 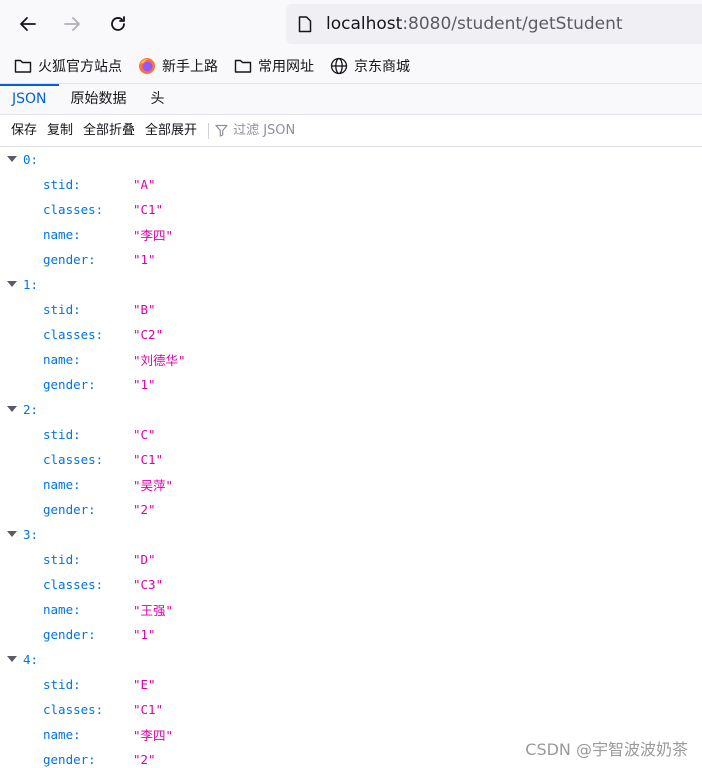 What do you see at coordinates (222, 131) in the screenshot?
I see `filter-icon` at bounding box center [222, 131].